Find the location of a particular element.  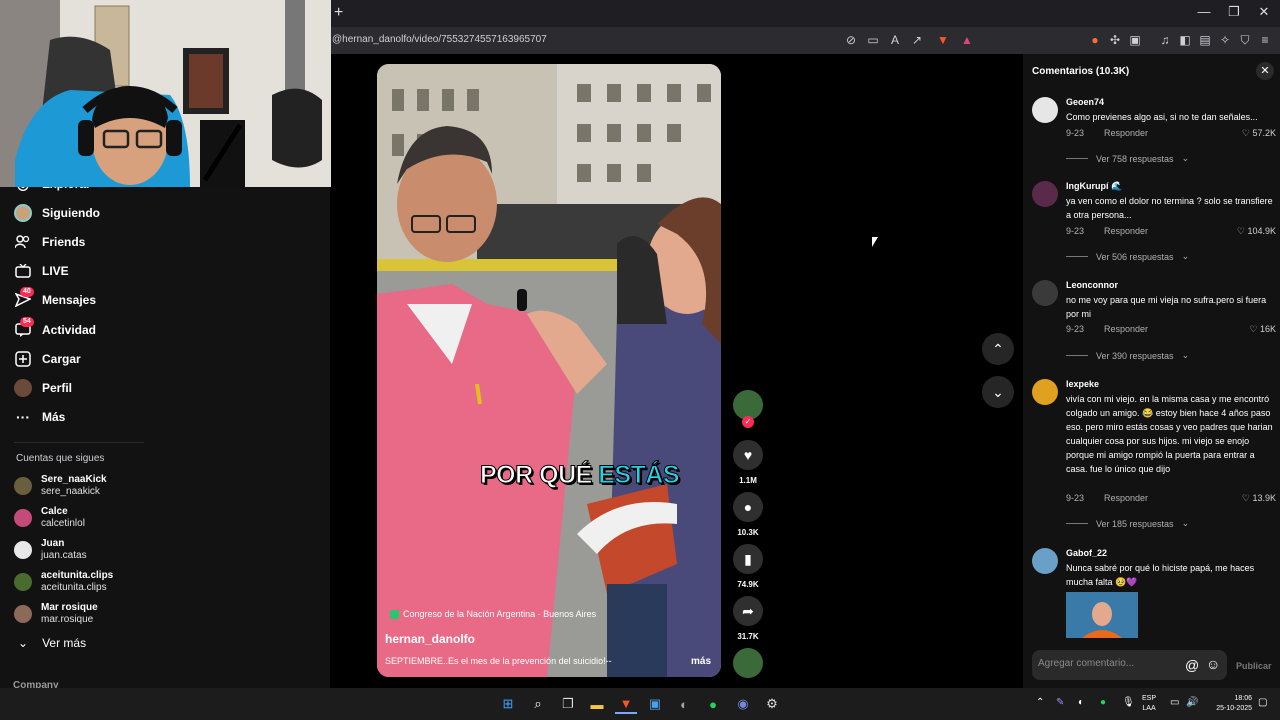

sidebar-item-mensajes: 40 Mensajes is located at coordinates (55, 299).